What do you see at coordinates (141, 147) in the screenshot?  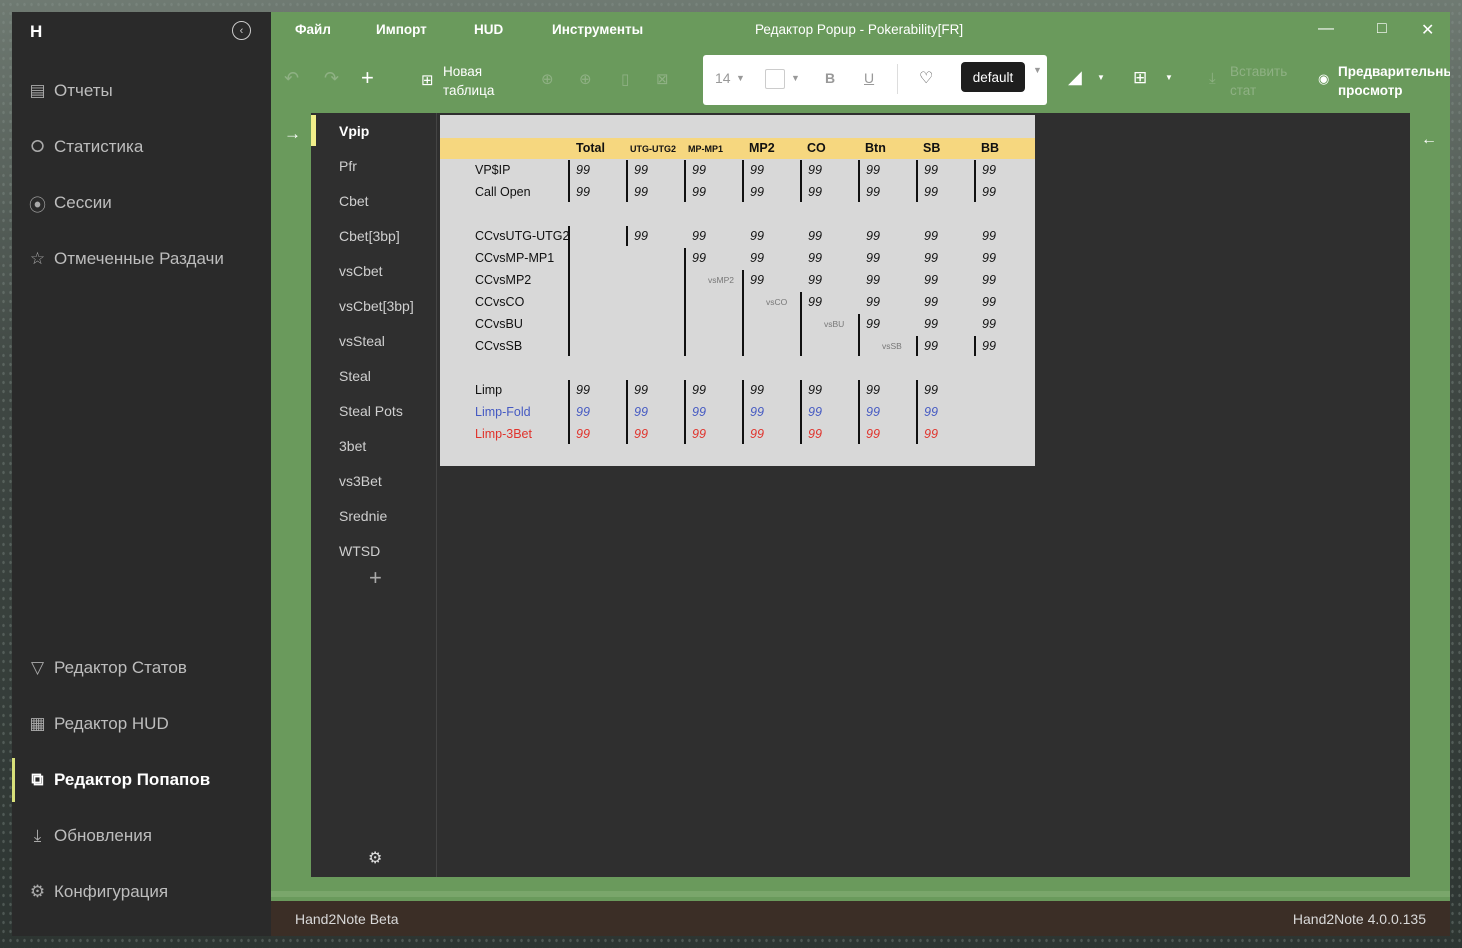 I see `sidebar-item-statistics: ⭘ Статистика` at bounding box center [141, 147].